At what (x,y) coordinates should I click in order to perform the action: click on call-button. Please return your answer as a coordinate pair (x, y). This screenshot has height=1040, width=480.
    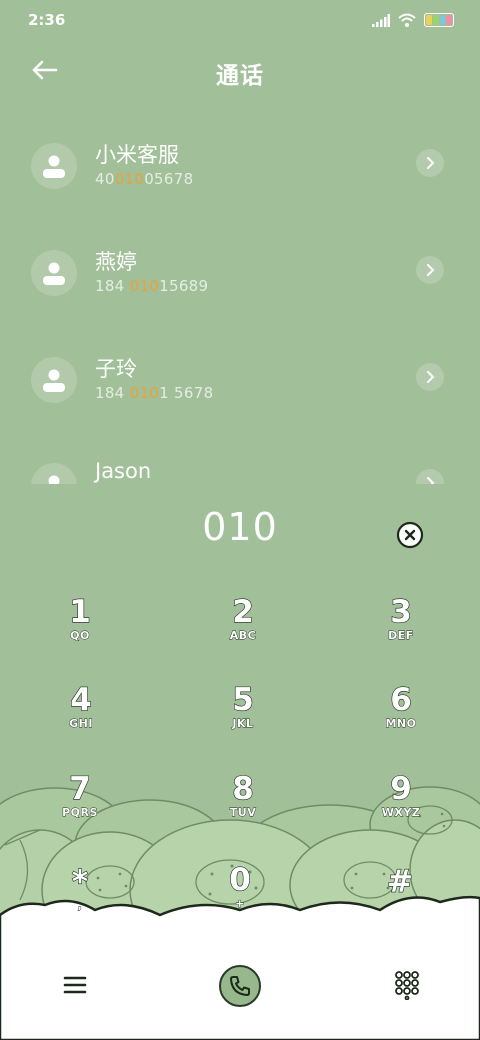
    Looking at the image, I should click on (240, 986).